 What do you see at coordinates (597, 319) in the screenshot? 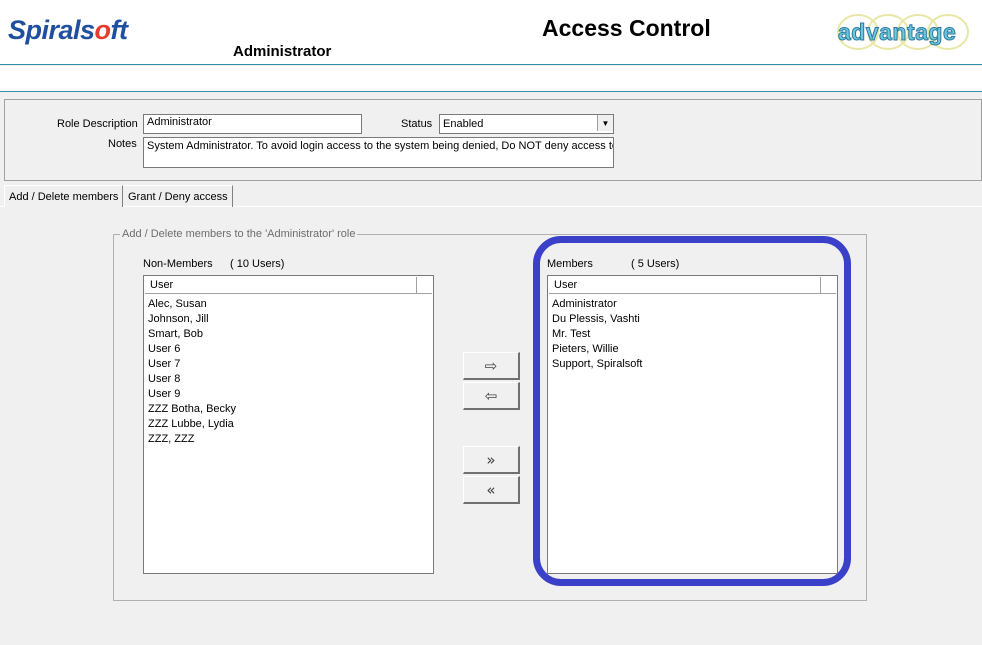
I see `list-item: Du Plessis, Vashti` at bounding box center [597, 319].